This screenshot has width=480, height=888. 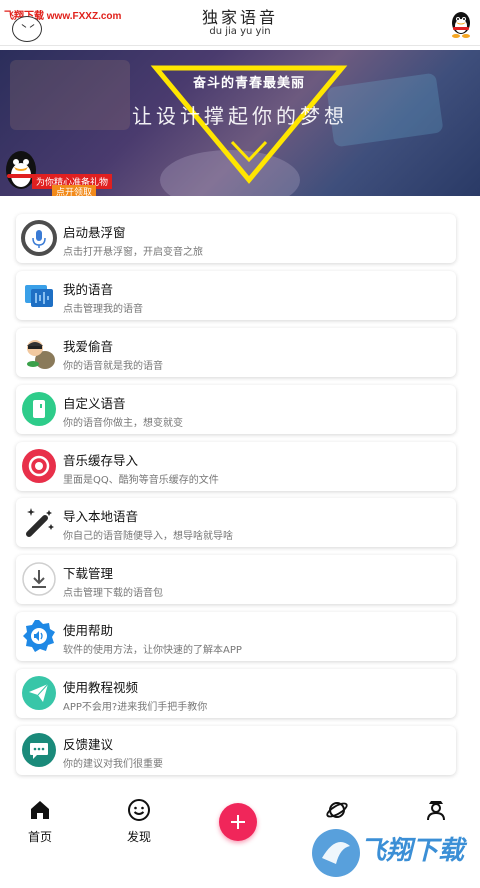 What do you see at coordinates (113, 366) in the screenshot?
I see `list-item-subtitle: 你的语音就是我的语音` at bounding box center [113, 366].